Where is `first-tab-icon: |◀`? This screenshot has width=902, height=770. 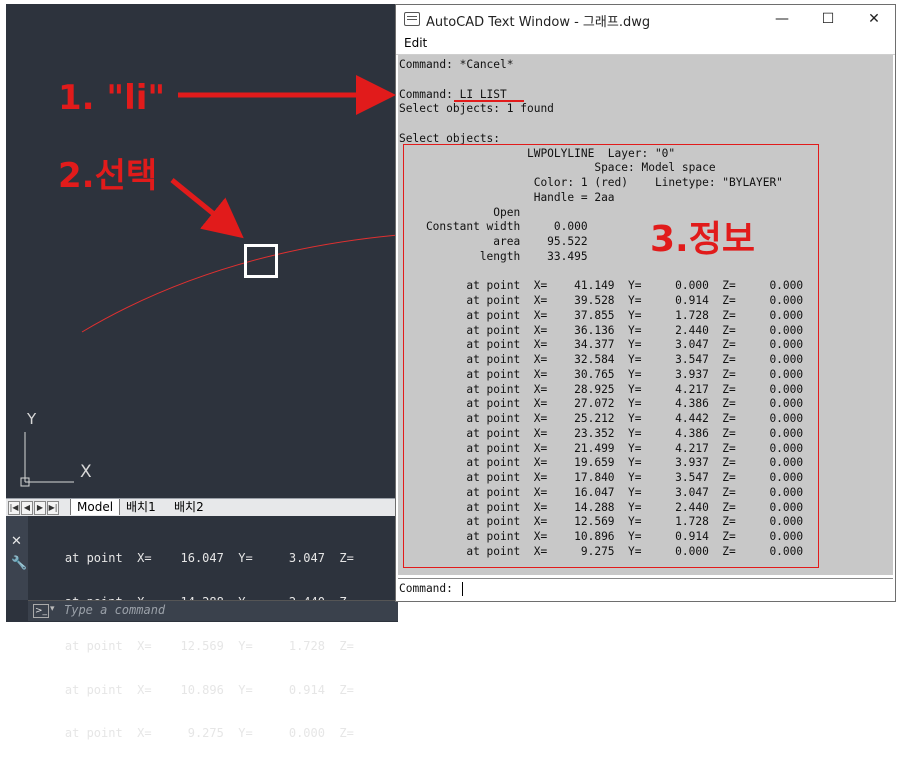 first-tab-icon: |◀ is located at coordinates (14, 508).